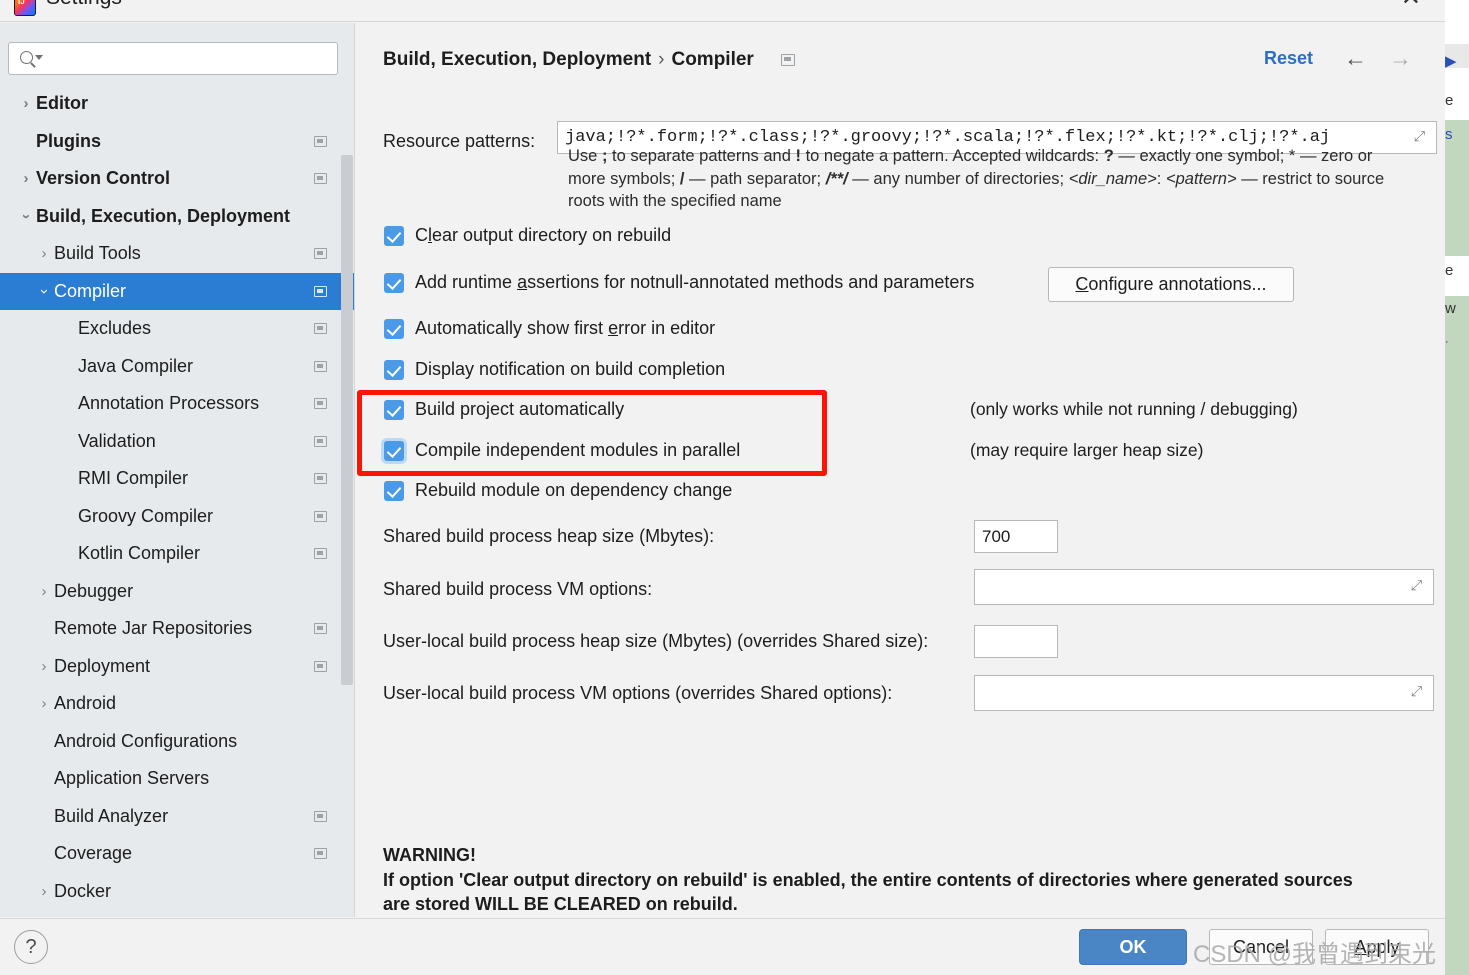 This screenshot has width=1469, height=975. I want to click on breadcrumb: Build, Execution, Deployment › Compiler, so click(568, 60).